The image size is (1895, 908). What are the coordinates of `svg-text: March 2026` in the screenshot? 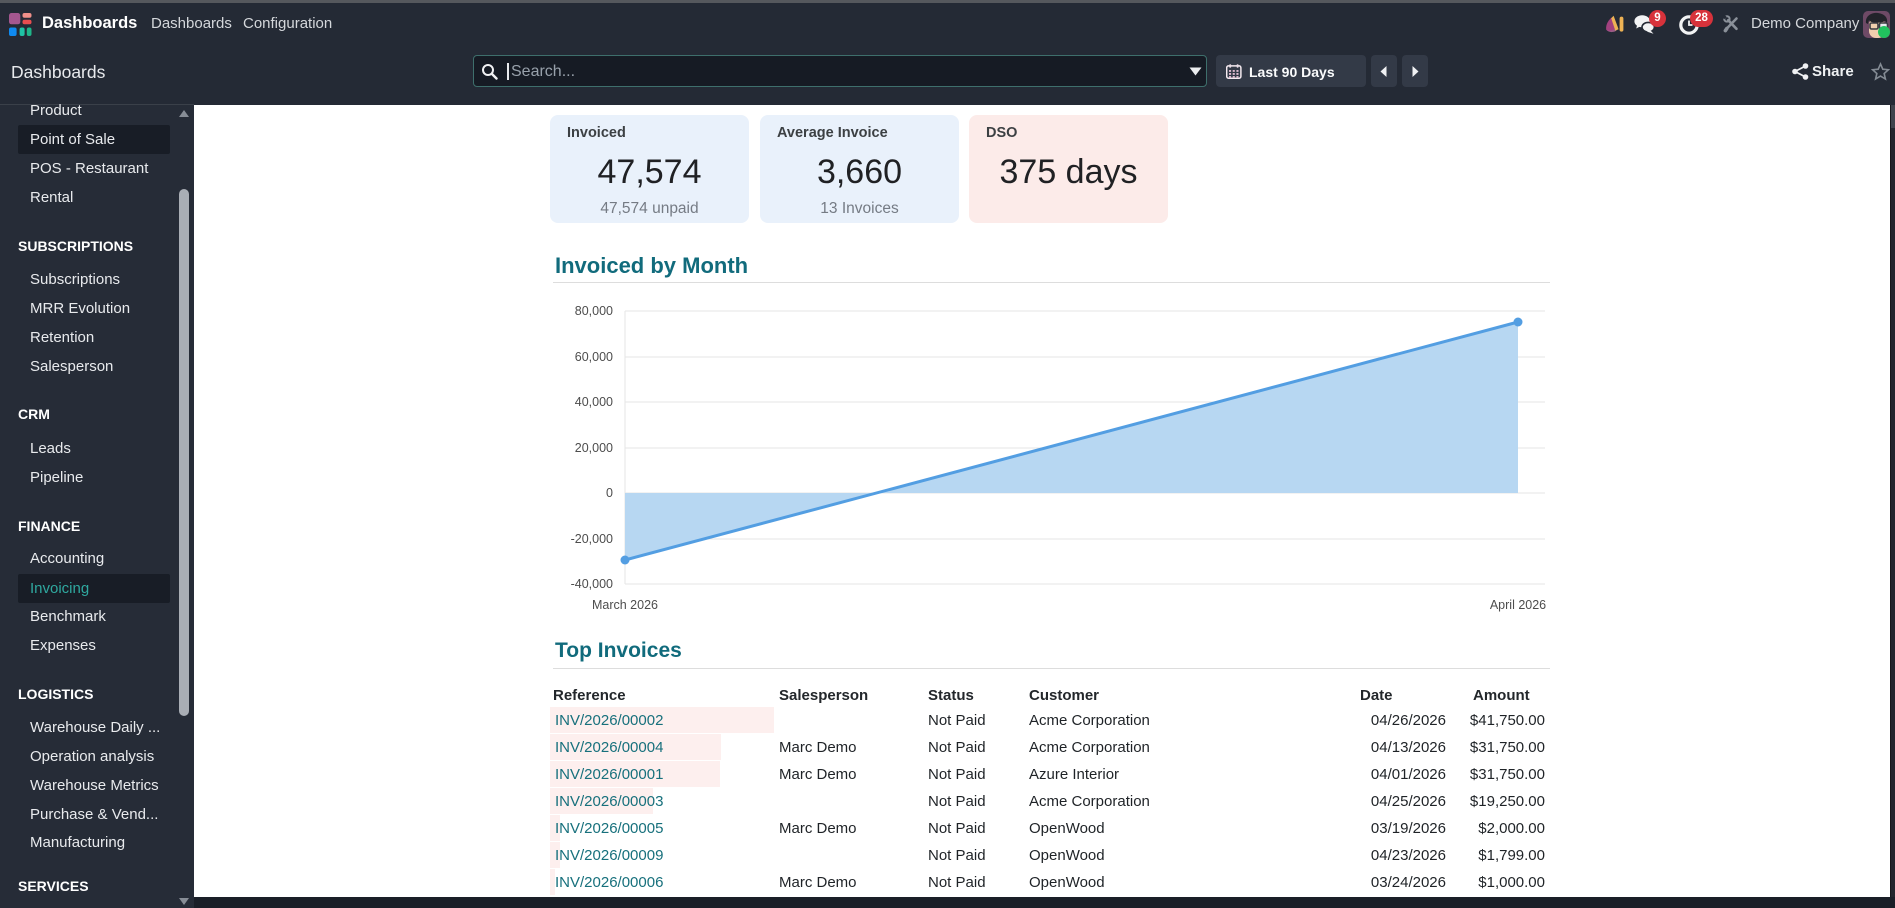 It's located at (625, 605).